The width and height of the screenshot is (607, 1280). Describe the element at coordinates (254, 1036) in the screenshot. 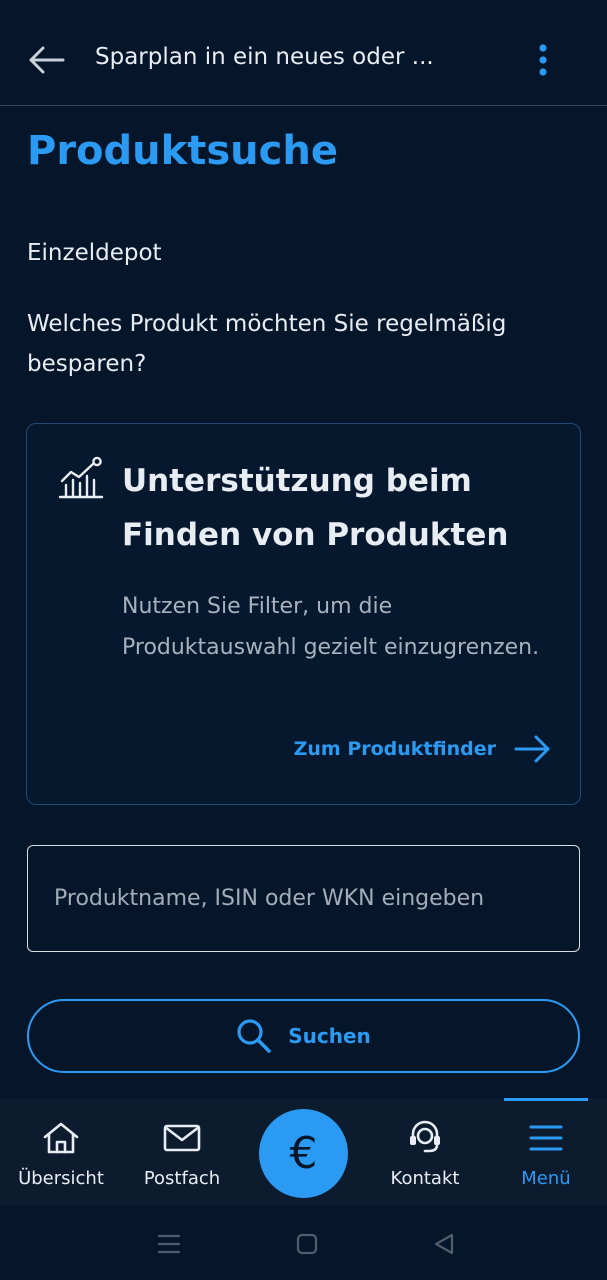

I see `search-icon` at that location.